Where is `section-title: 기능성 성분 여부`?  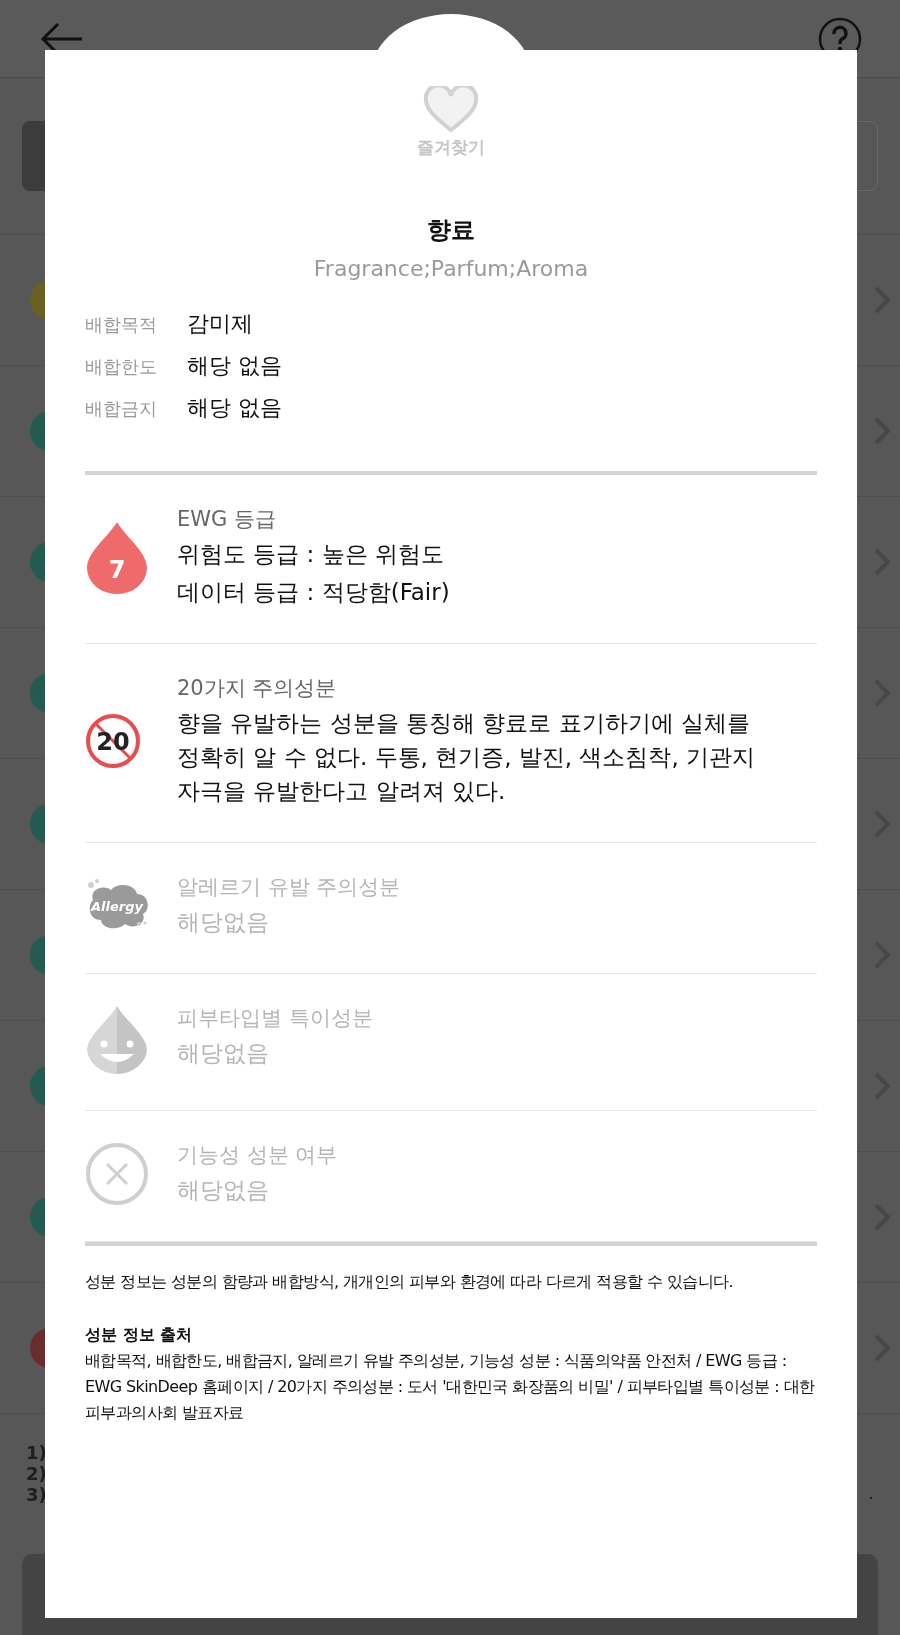 section-title: 기능성 성분 여부 is located at coordinates (258, 1155).